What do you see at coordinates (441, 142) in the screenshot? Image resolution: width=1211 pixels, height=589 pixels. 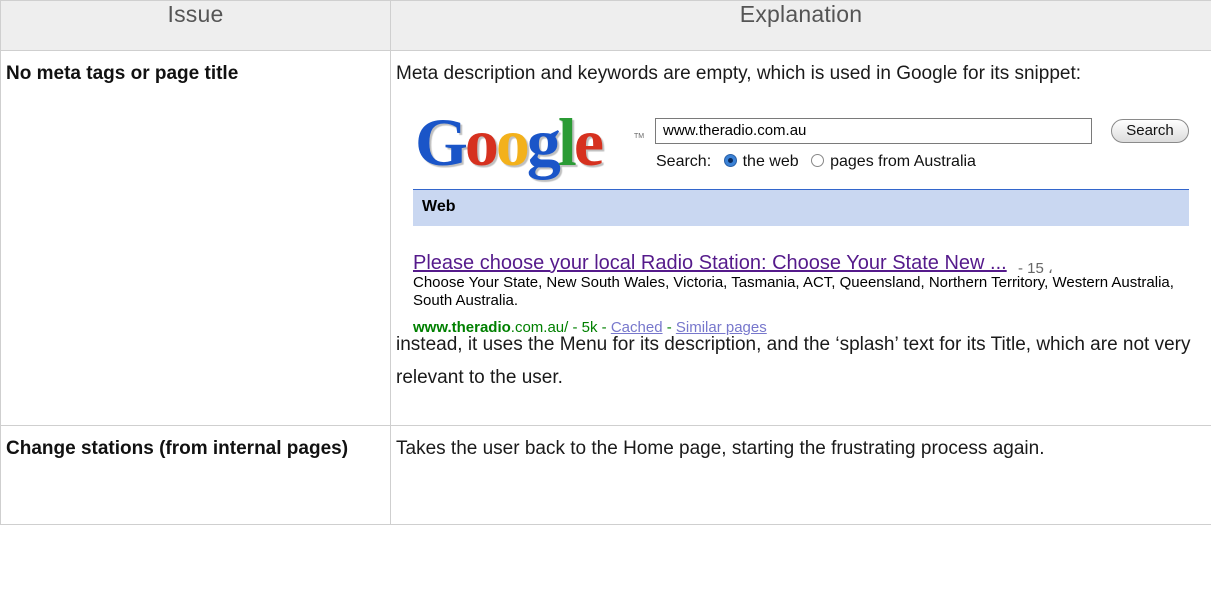 I see `logo-letter: G` at bounding box center [441, 142].